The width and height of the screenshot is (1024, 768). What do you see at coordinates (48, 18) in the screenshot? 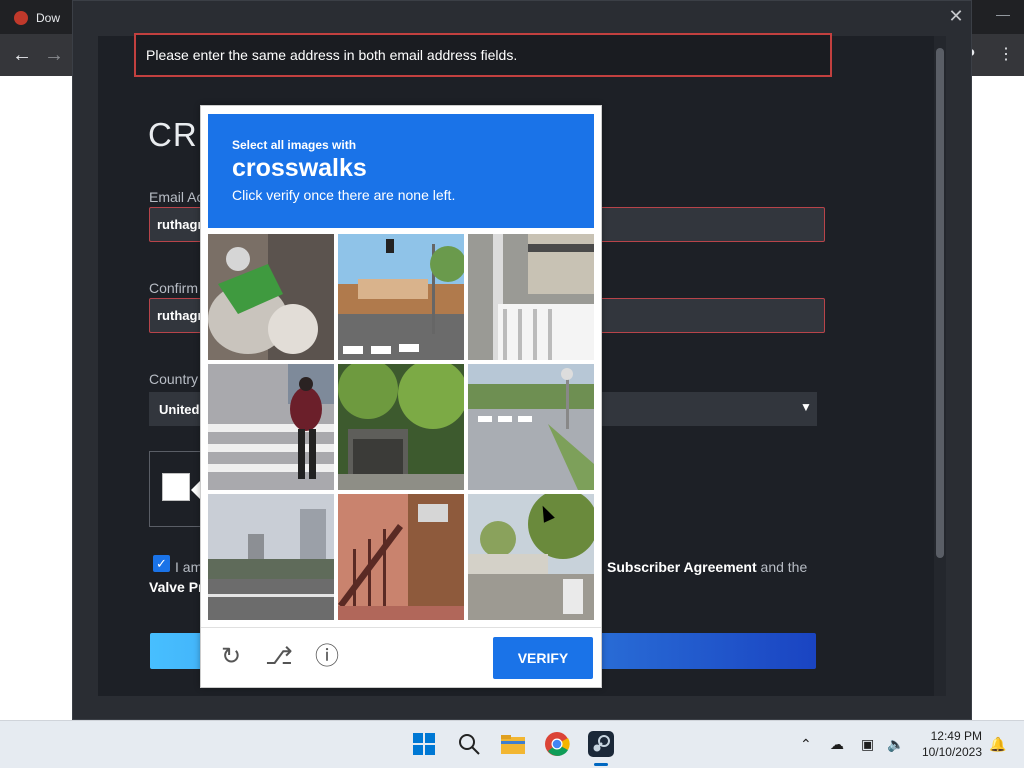
I see `browser-tab-title: Dow` at bounding box center [48, 18].